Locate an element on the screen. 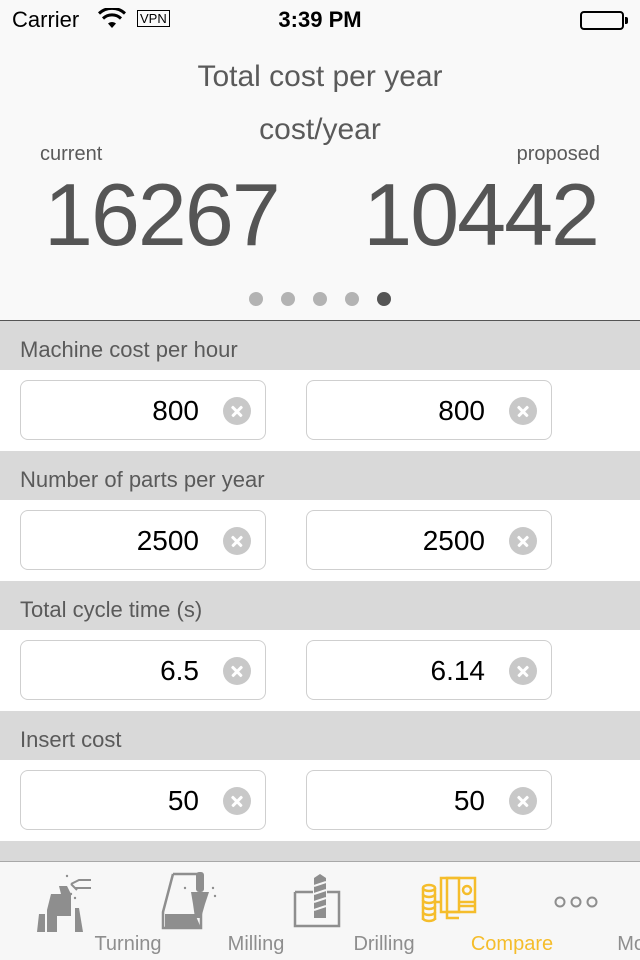 Image resolution: width=640 pixels, height=960 pixels. page-control is located at coordinates (320, 299).